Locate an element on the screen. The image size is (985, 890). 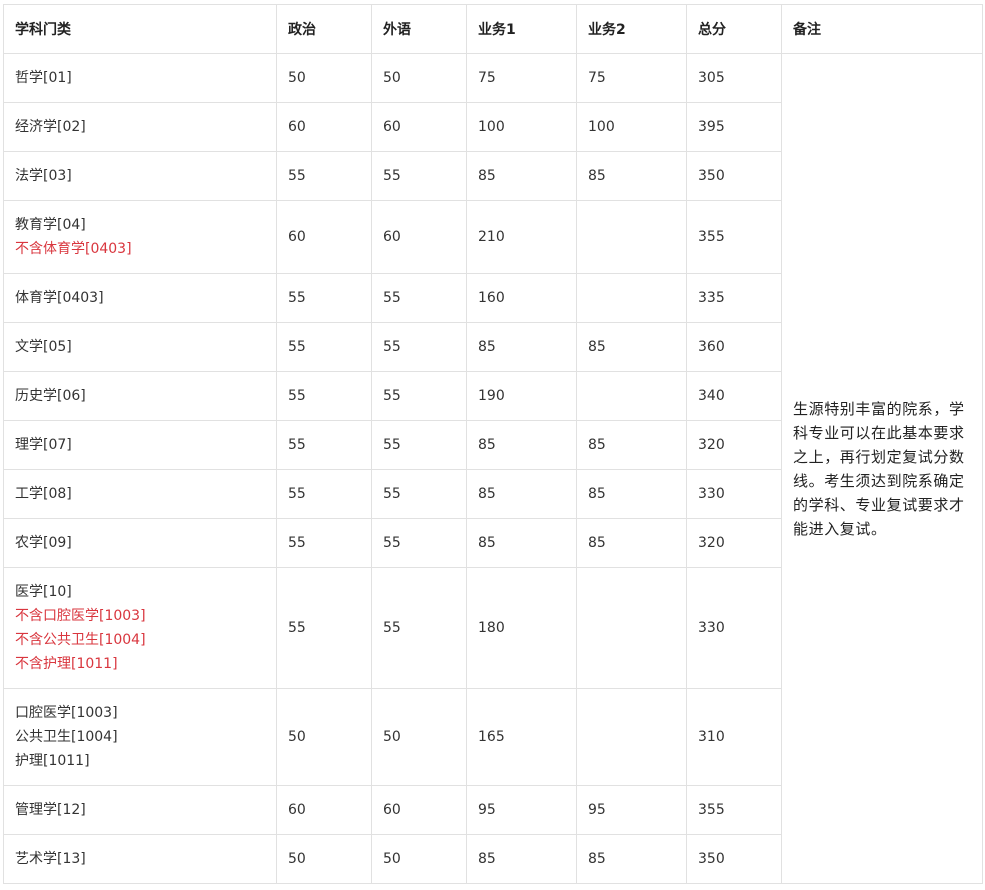
exclusion-note: 不含护理[1011] is located at coordinates (66, 664).